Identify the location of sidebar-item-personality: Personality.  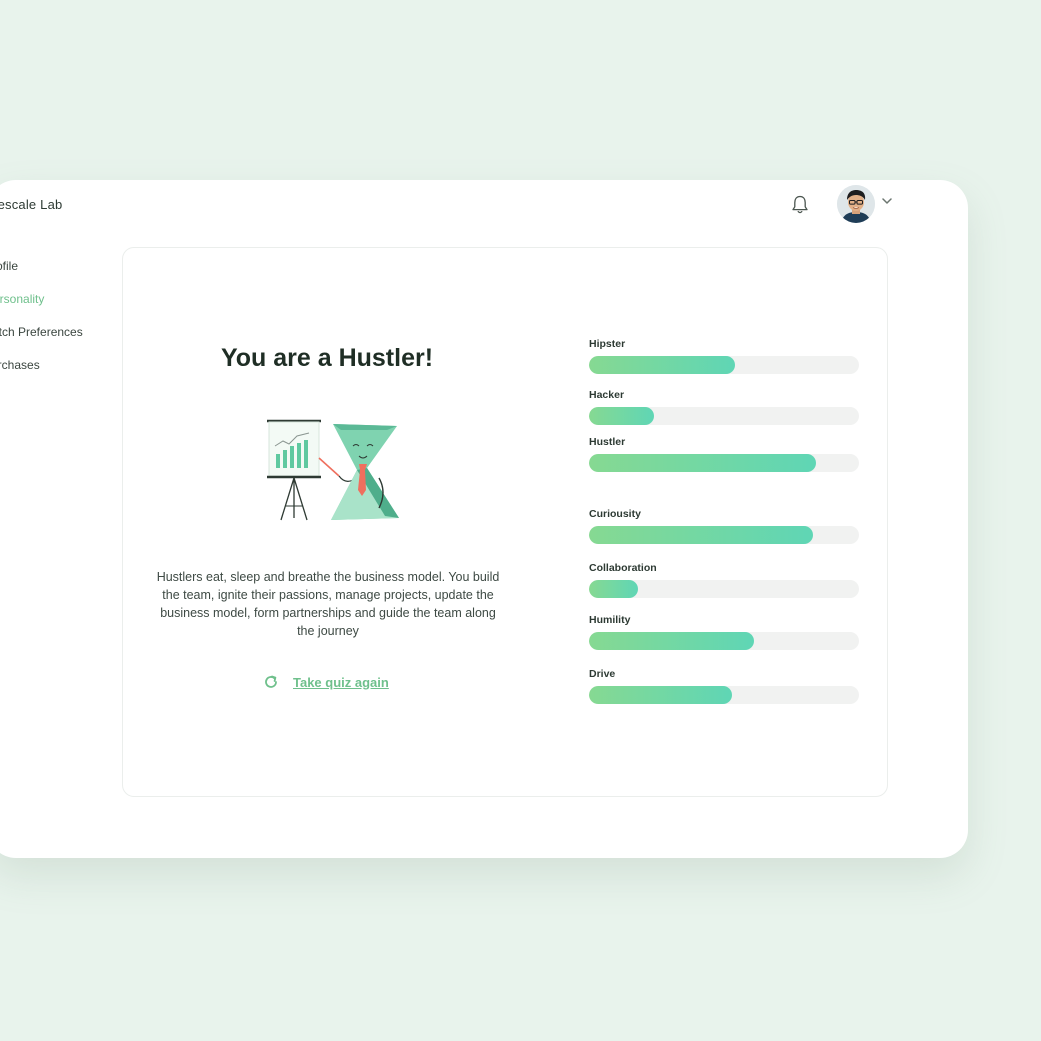
(22, 299).